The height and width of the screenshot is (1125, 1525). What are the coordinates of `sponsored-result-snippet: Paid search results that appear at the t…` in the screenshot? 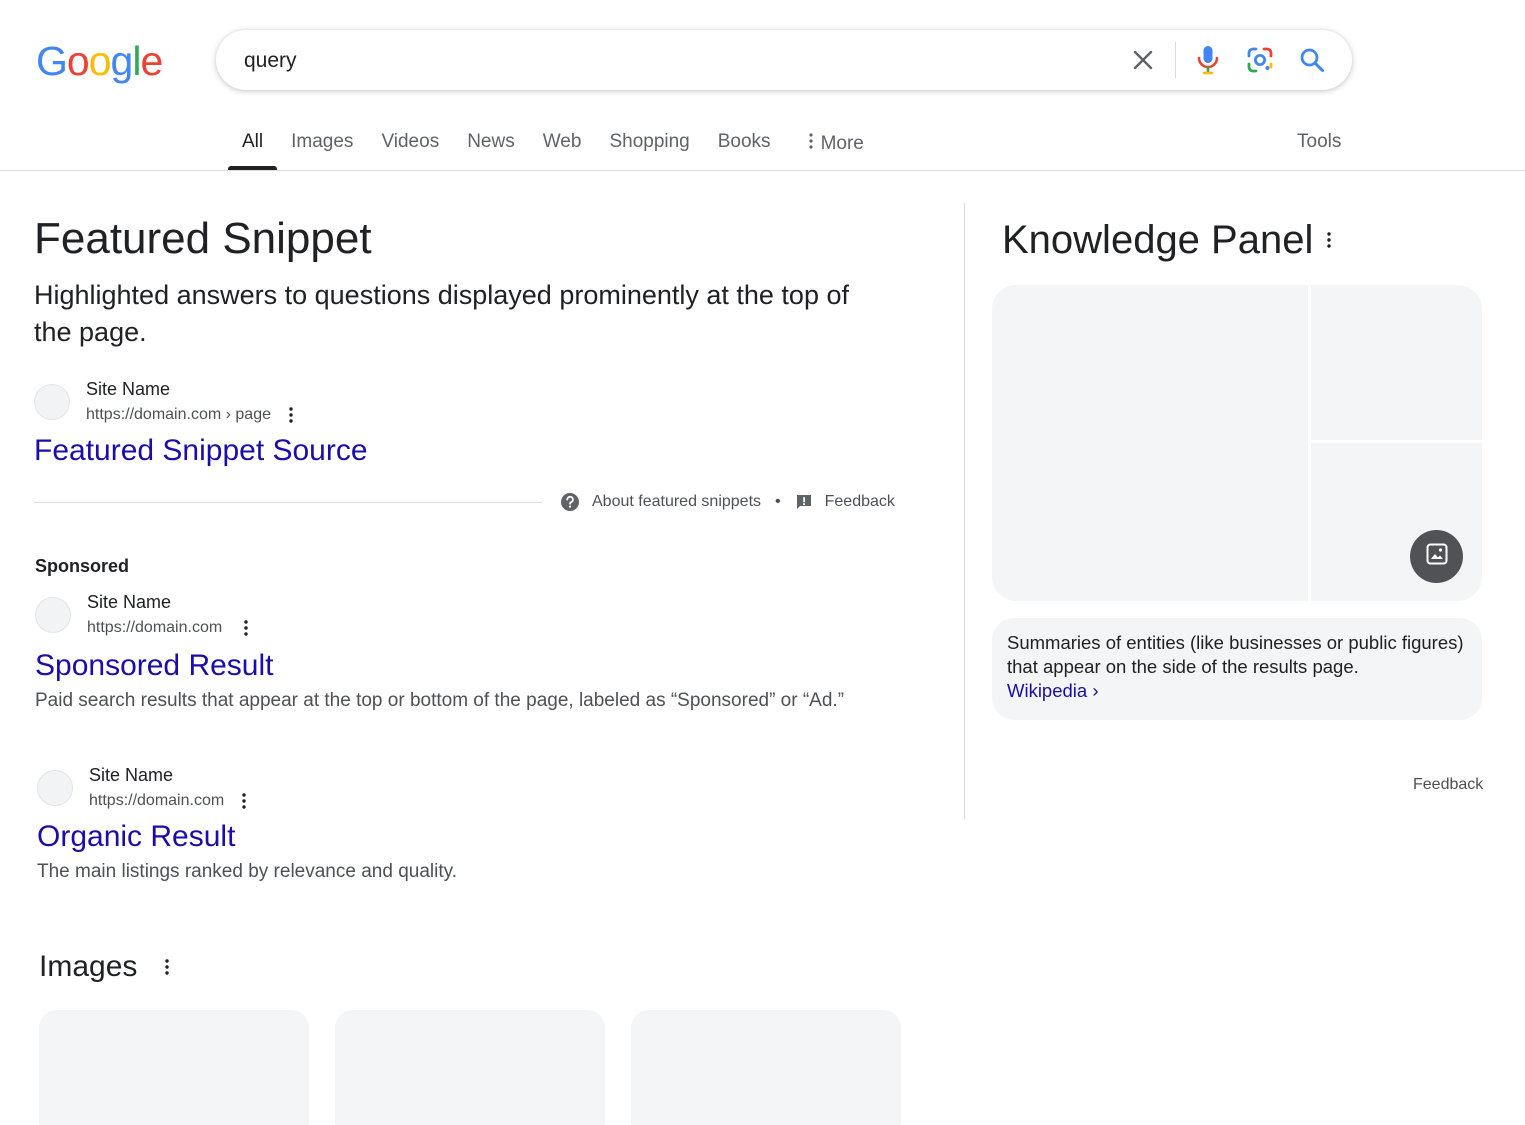 It's located at (440, 700).